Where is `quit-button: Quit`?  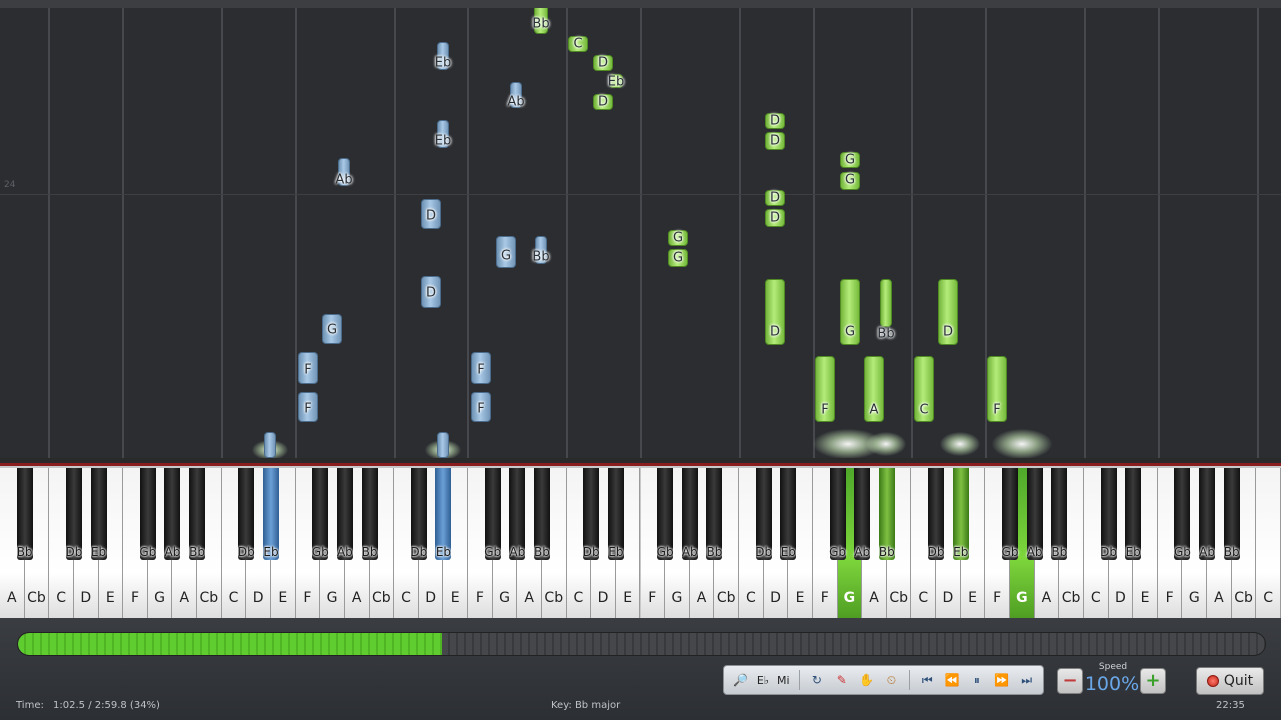 quit-button: Quit is located at coordinates (1230, 681).